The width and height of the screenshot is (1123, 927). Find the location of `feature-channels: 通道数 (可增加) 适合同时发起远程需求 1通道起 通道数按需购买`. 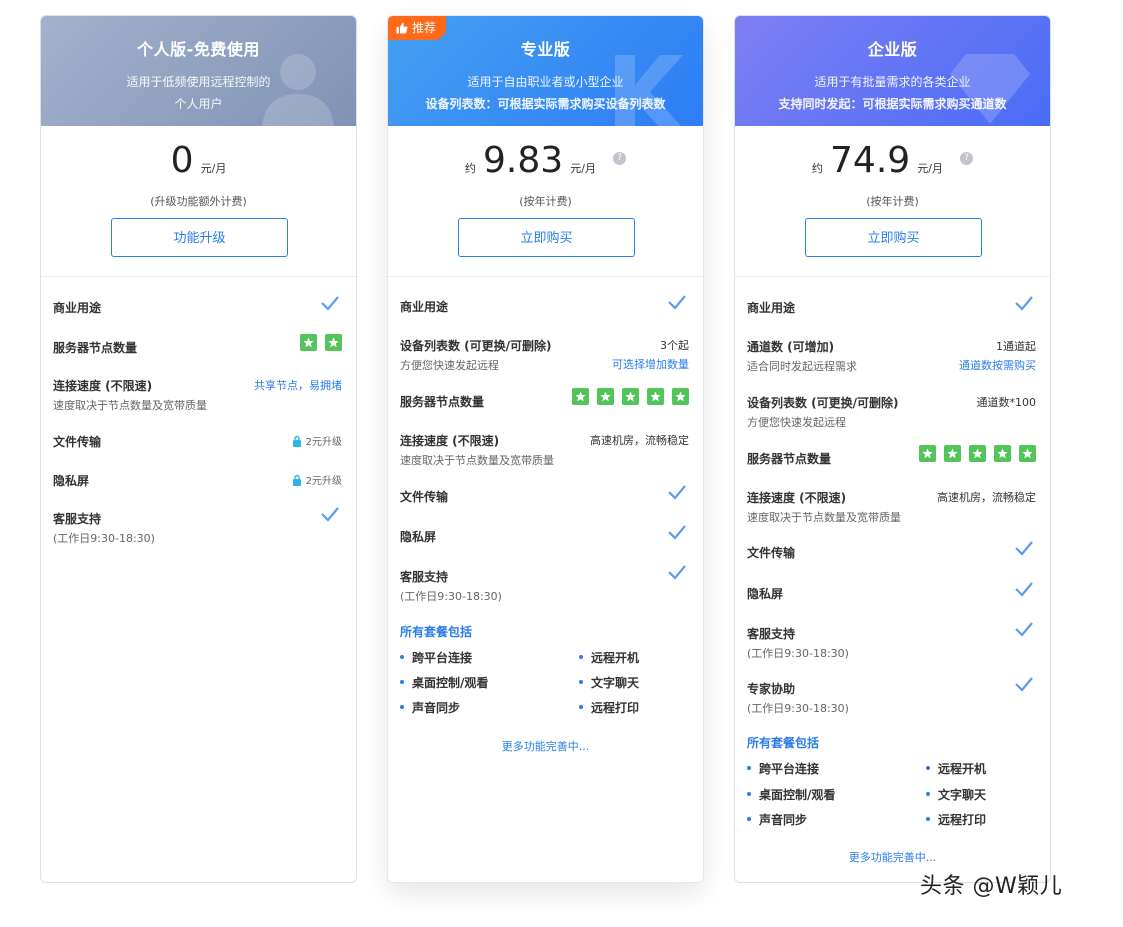

feature-channels: 通道数 (可增加) 适合同时发起远程需求 1通道起 通道数按需购买 is located at coordinates (891, 356).